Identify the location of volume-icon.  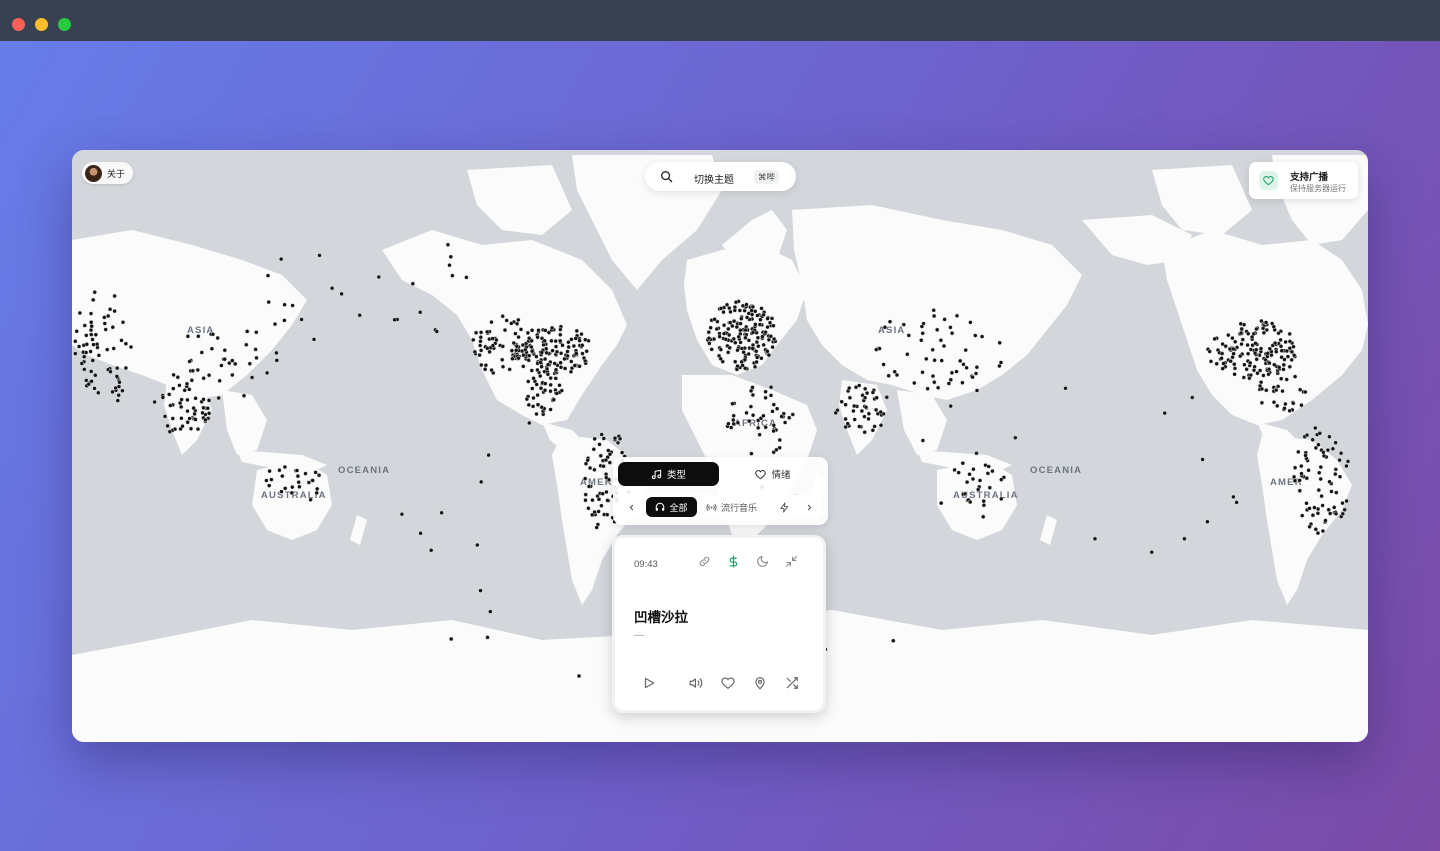
(696, 683).